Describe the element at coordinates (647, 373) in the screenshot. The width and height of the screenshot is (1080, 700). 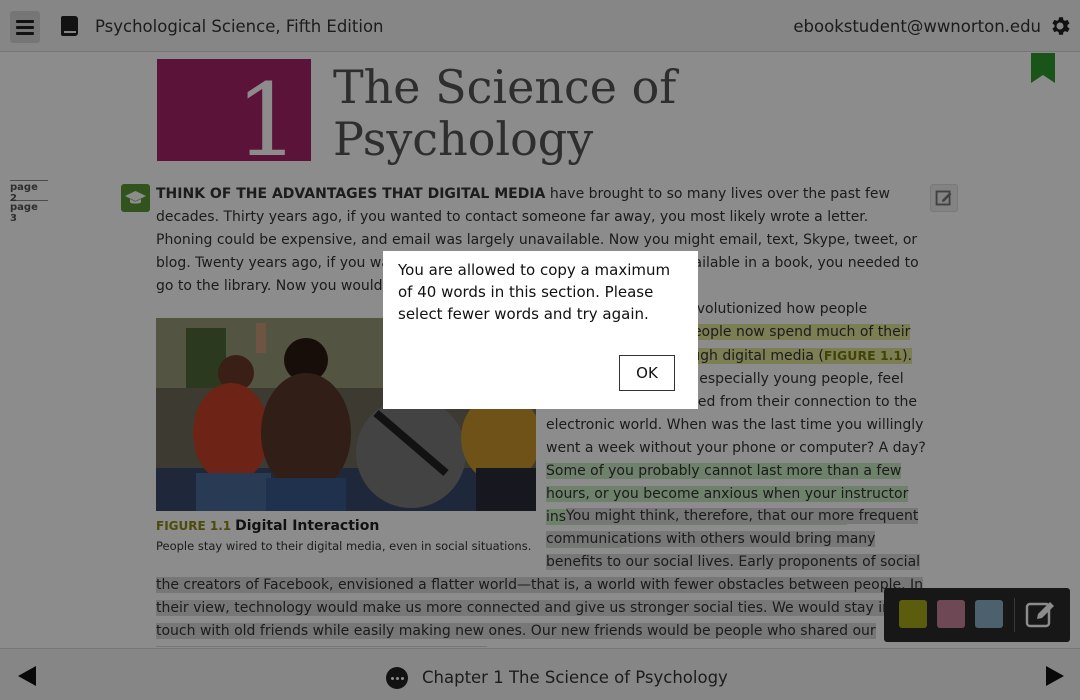
I see `ok-button: OK` at that location.